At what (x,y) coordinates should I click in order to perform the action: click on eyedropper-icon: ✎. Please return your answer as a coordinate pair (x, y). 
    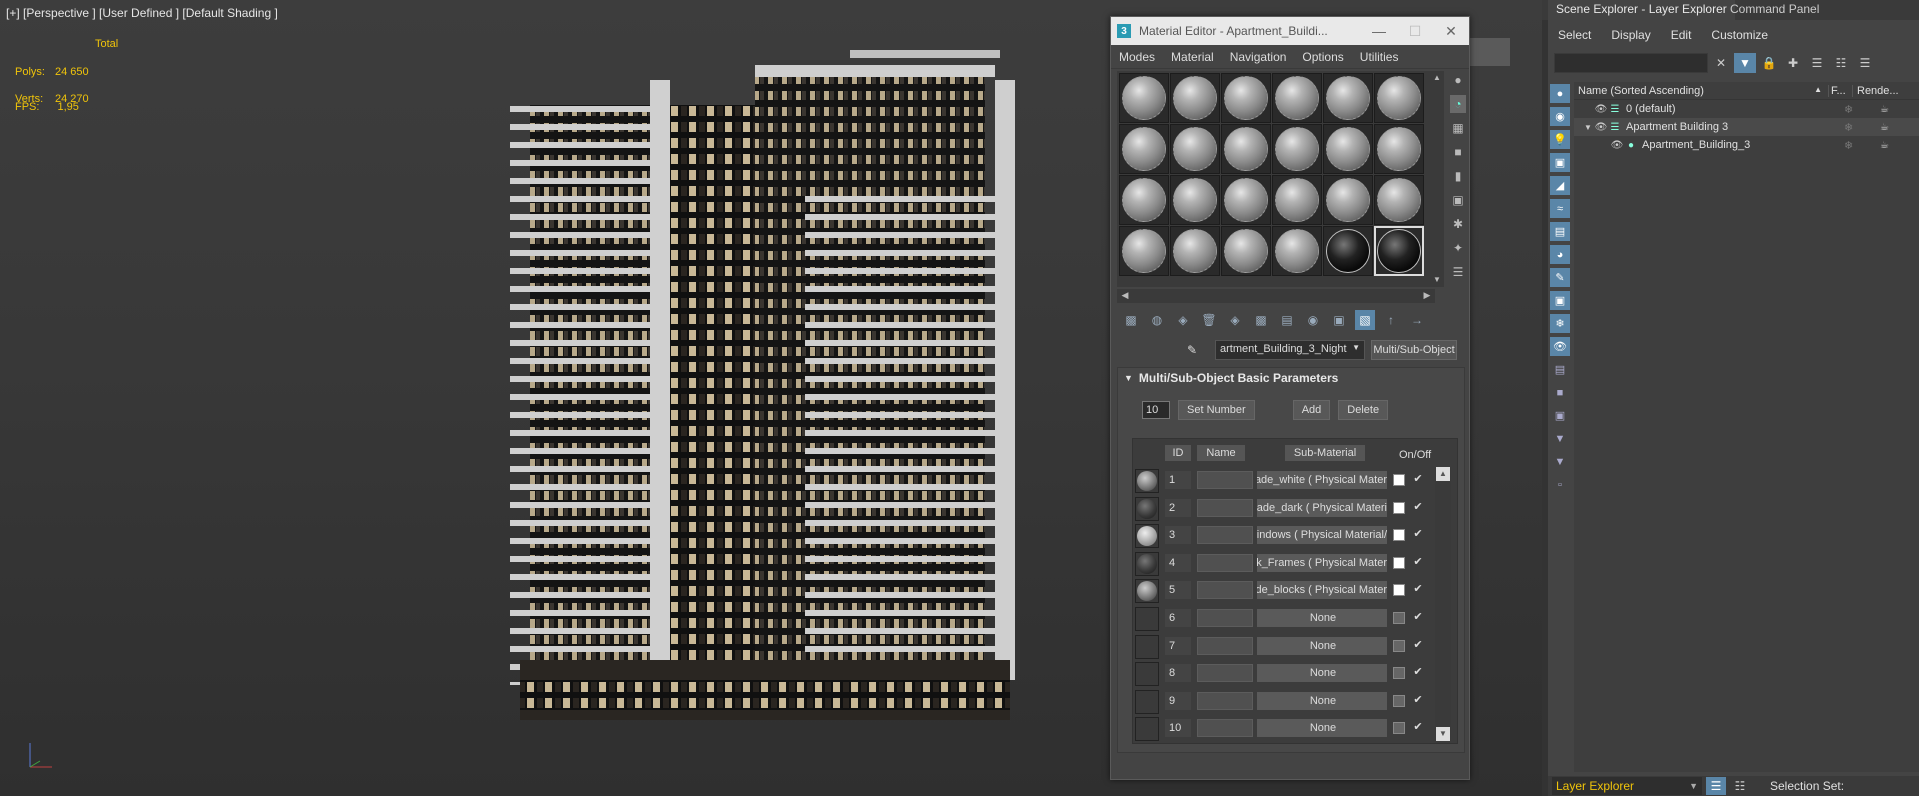
    Looking at the image, I should click on (1197, 350).